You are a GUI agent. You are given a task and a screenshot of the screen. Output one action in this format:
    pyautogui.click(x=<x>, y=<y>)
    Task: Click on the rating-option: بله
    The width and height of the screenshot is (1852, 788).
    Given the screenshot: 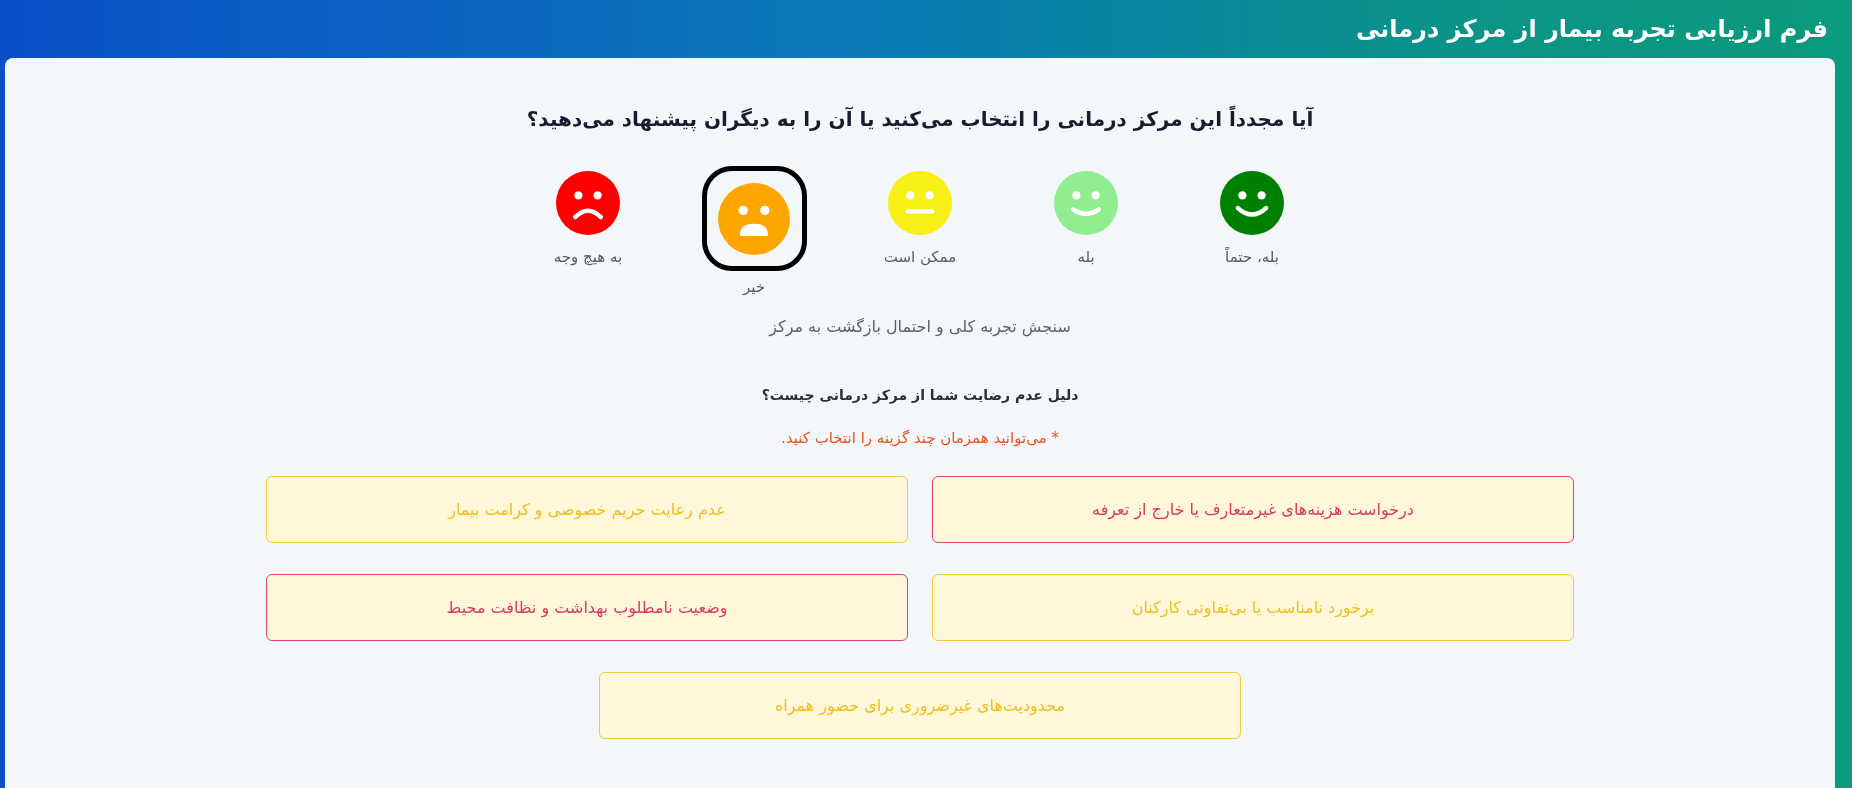 What is the action you would take?
    pyautogui.click(x=1086, y=231)
    